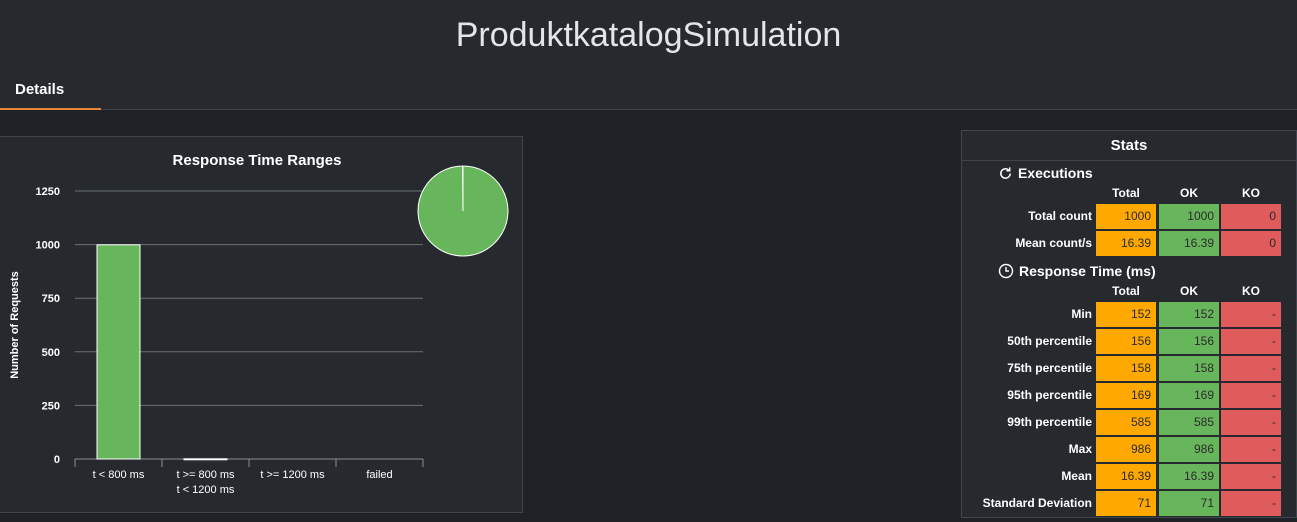 The image size is (1297, 522). I want to click on y-tick-label: 500, so click(51, 353).